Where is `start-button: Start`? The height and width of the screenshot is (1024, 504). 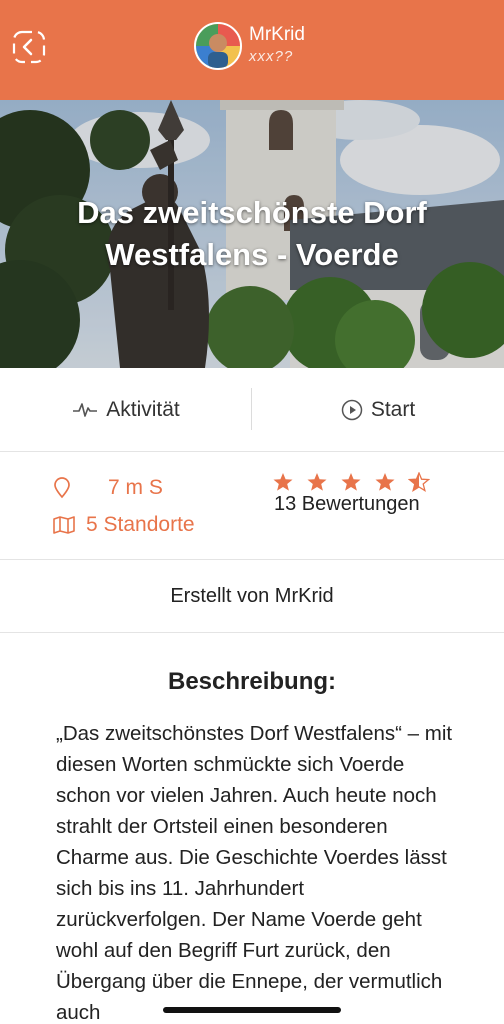 start-button: Start is located at coordinates (378, 410).